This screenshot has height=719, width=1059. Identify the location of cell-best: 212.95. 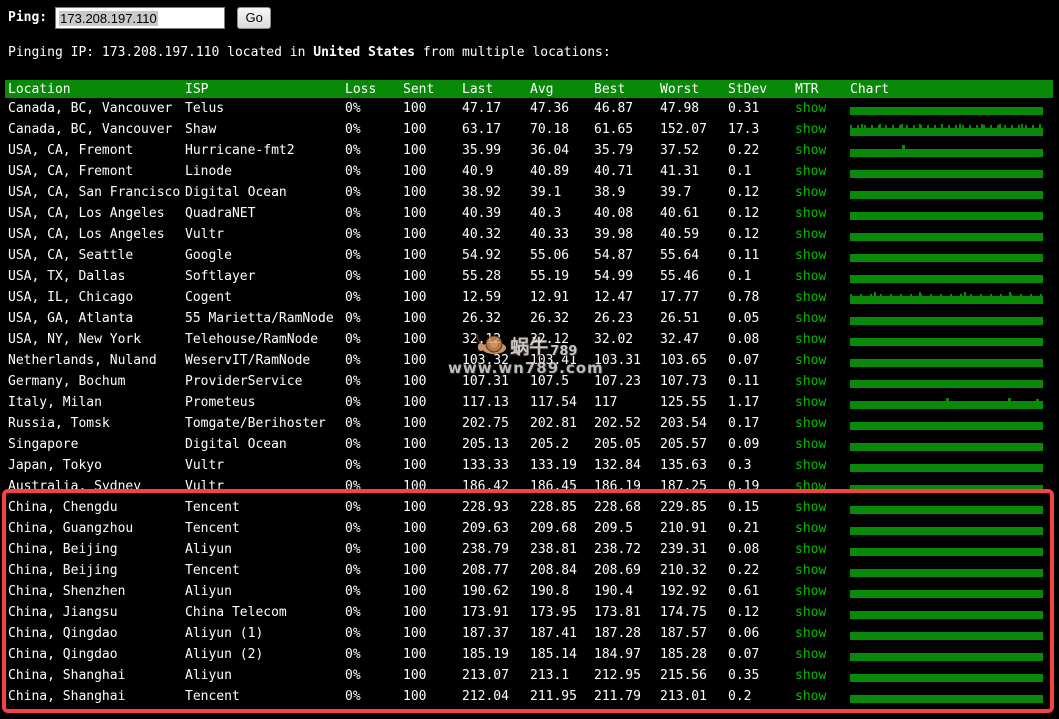
(617, 675).